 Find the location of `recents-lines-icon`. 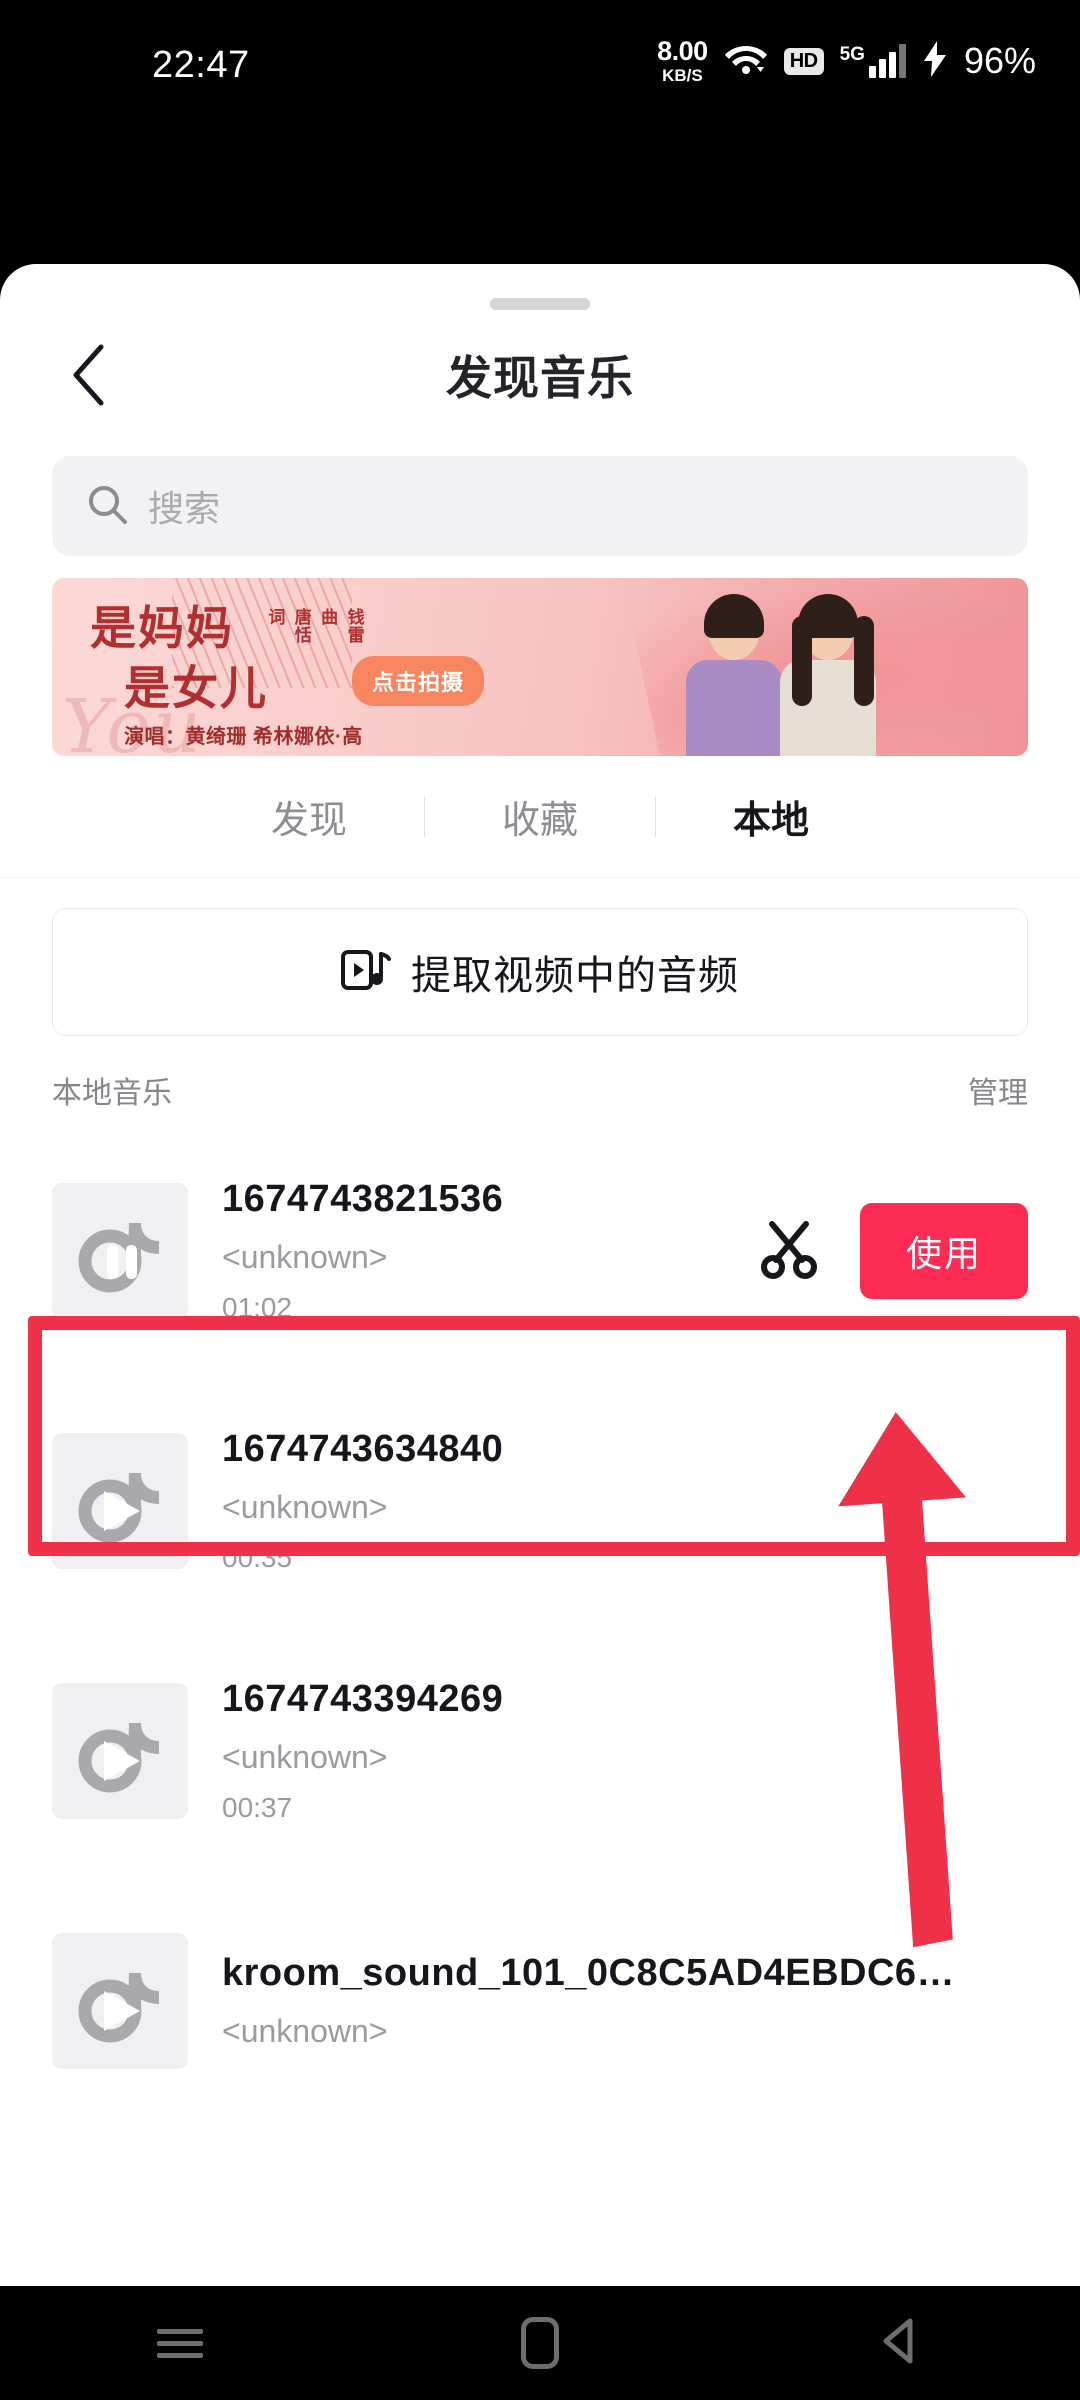

recents-lines-icon is located at coordinates (180, 2343).